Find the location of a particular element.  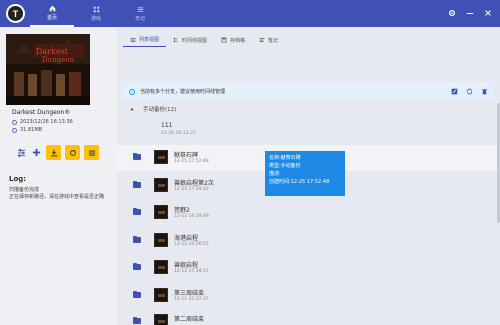

close-icon is located at coordinates (487, 12).